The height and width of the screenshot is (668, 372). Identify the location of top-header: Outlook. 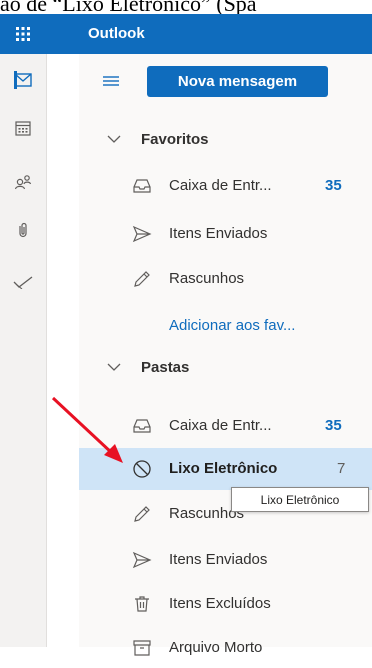
(186, 34).